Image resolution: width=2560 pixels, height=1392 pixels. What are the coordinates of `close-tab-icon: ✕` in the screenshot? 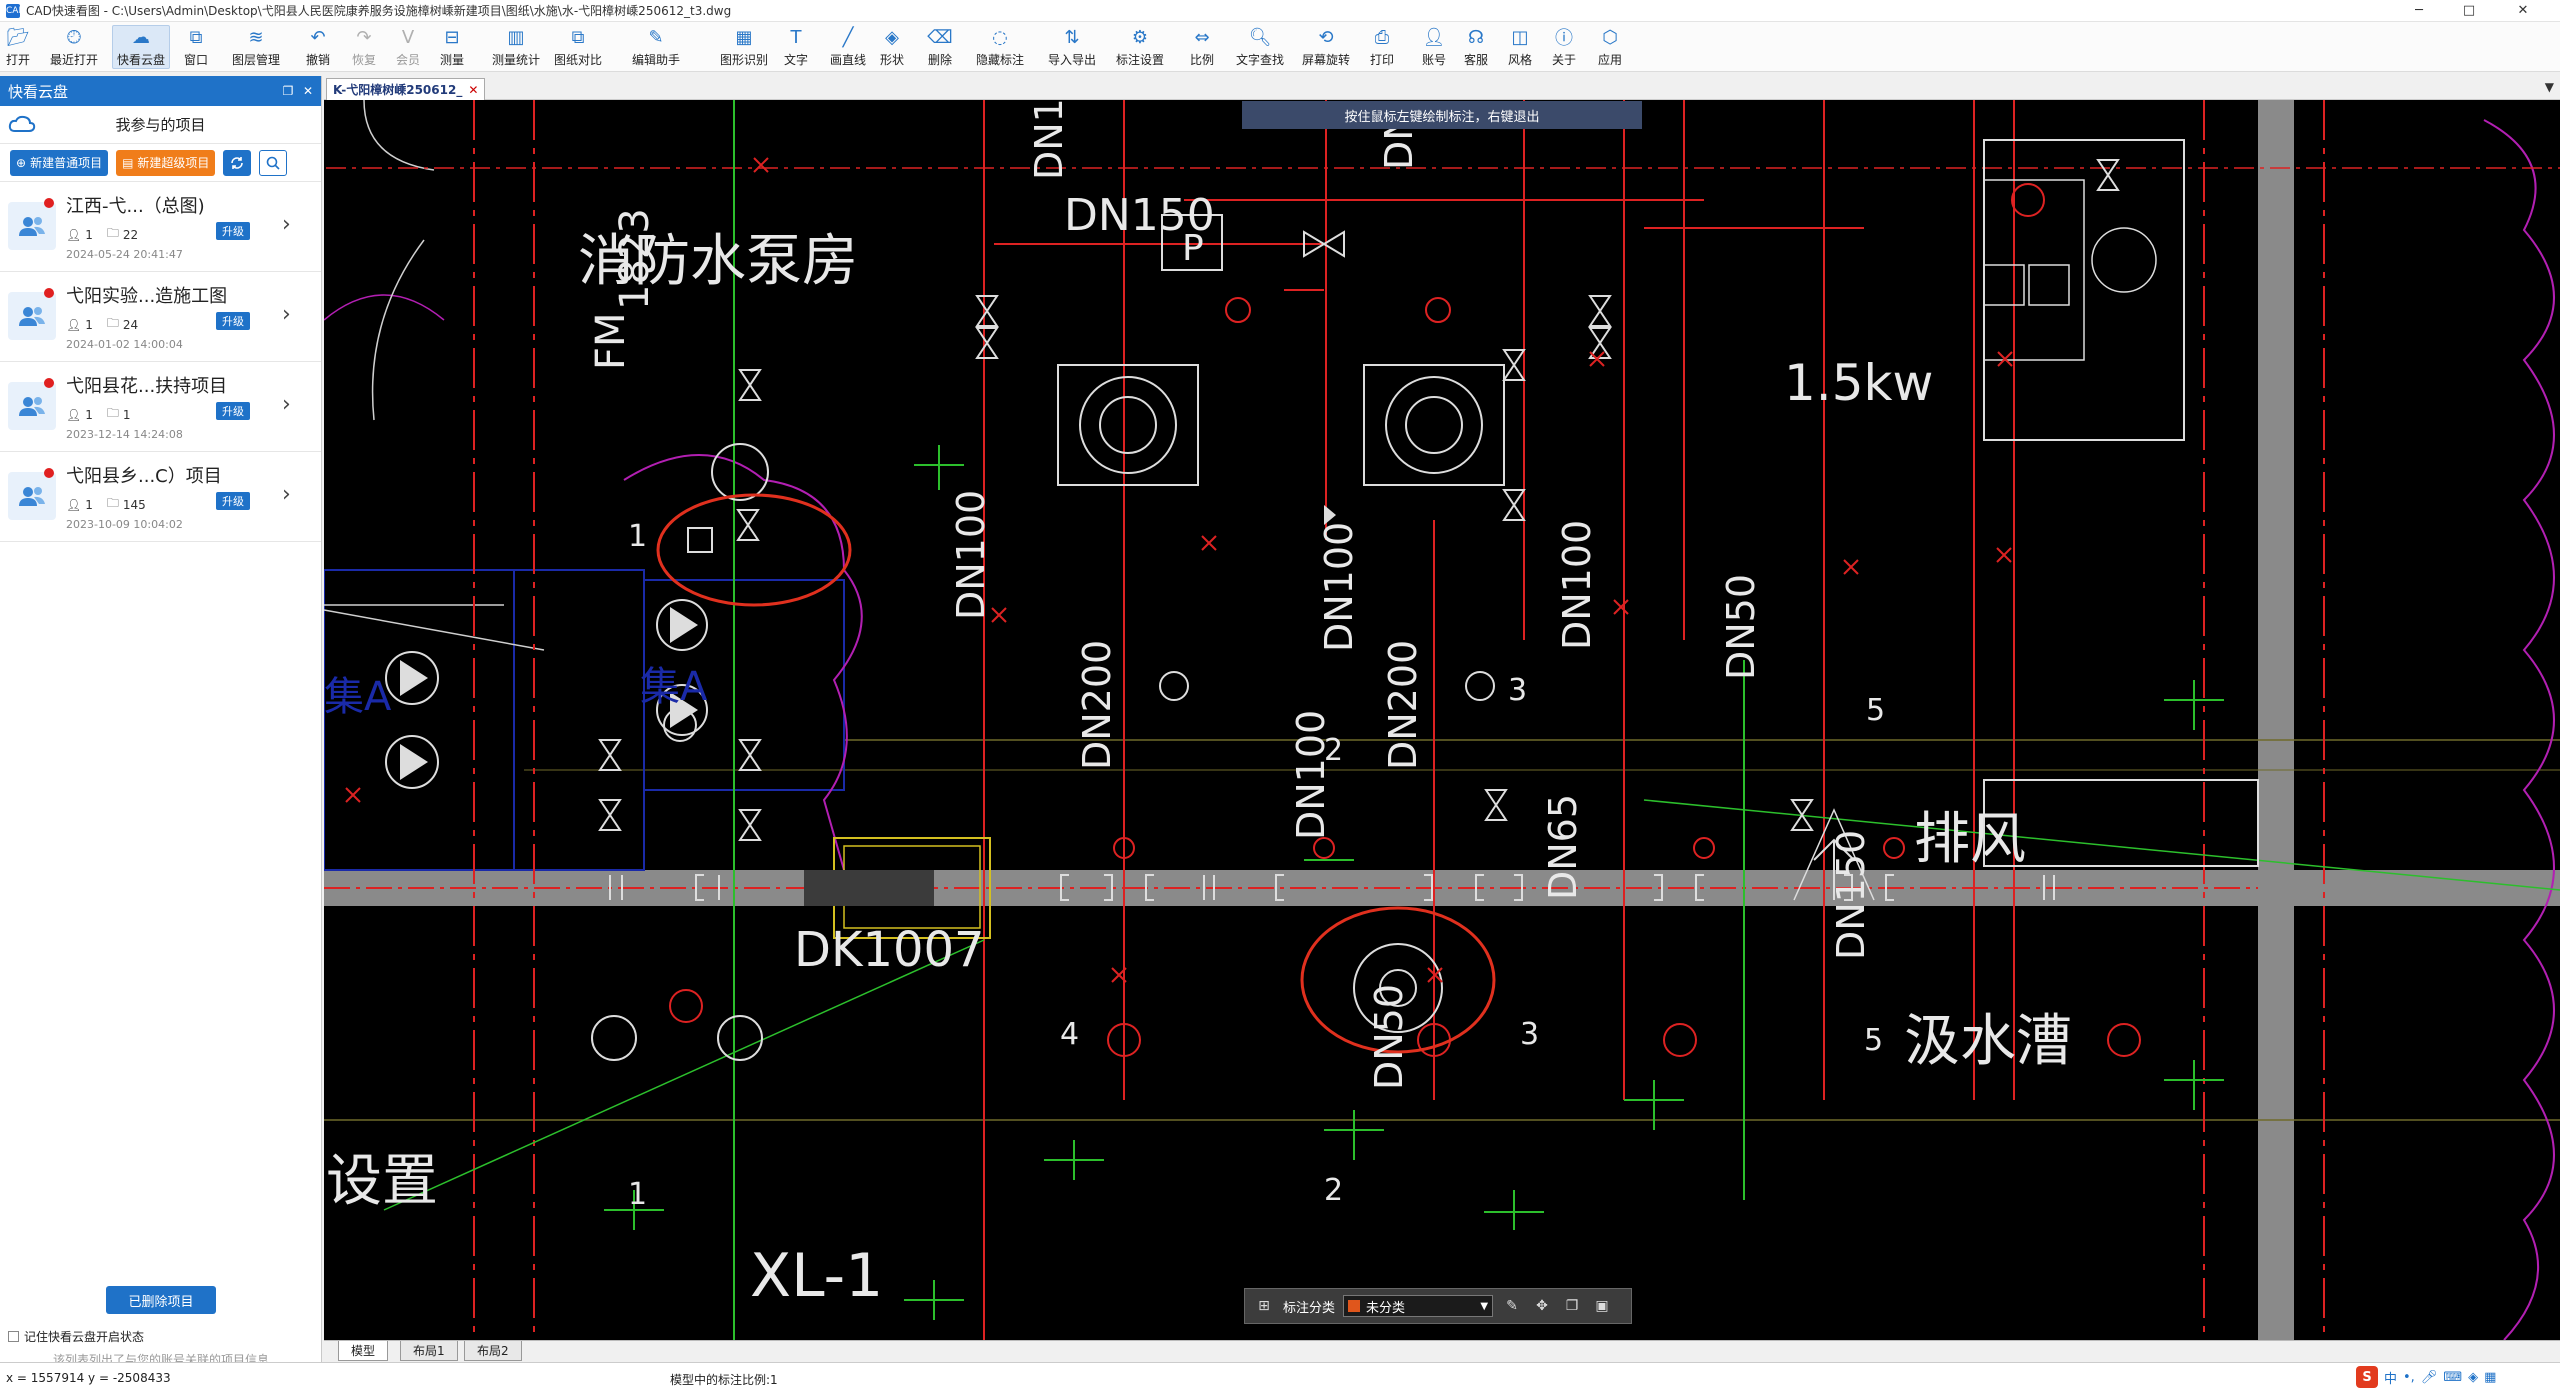 It's located at (473, 90).